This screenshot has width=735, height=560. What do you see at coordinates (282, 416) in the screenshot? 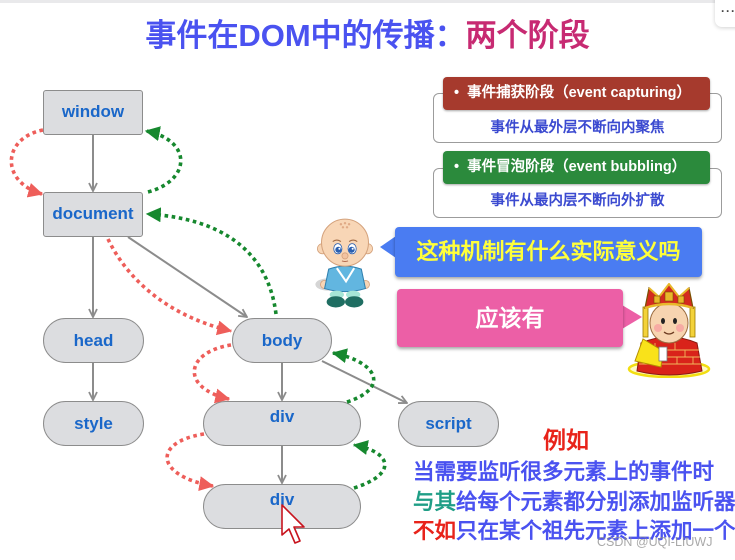
I see `node-label: div` at bounding box center [282, 416].